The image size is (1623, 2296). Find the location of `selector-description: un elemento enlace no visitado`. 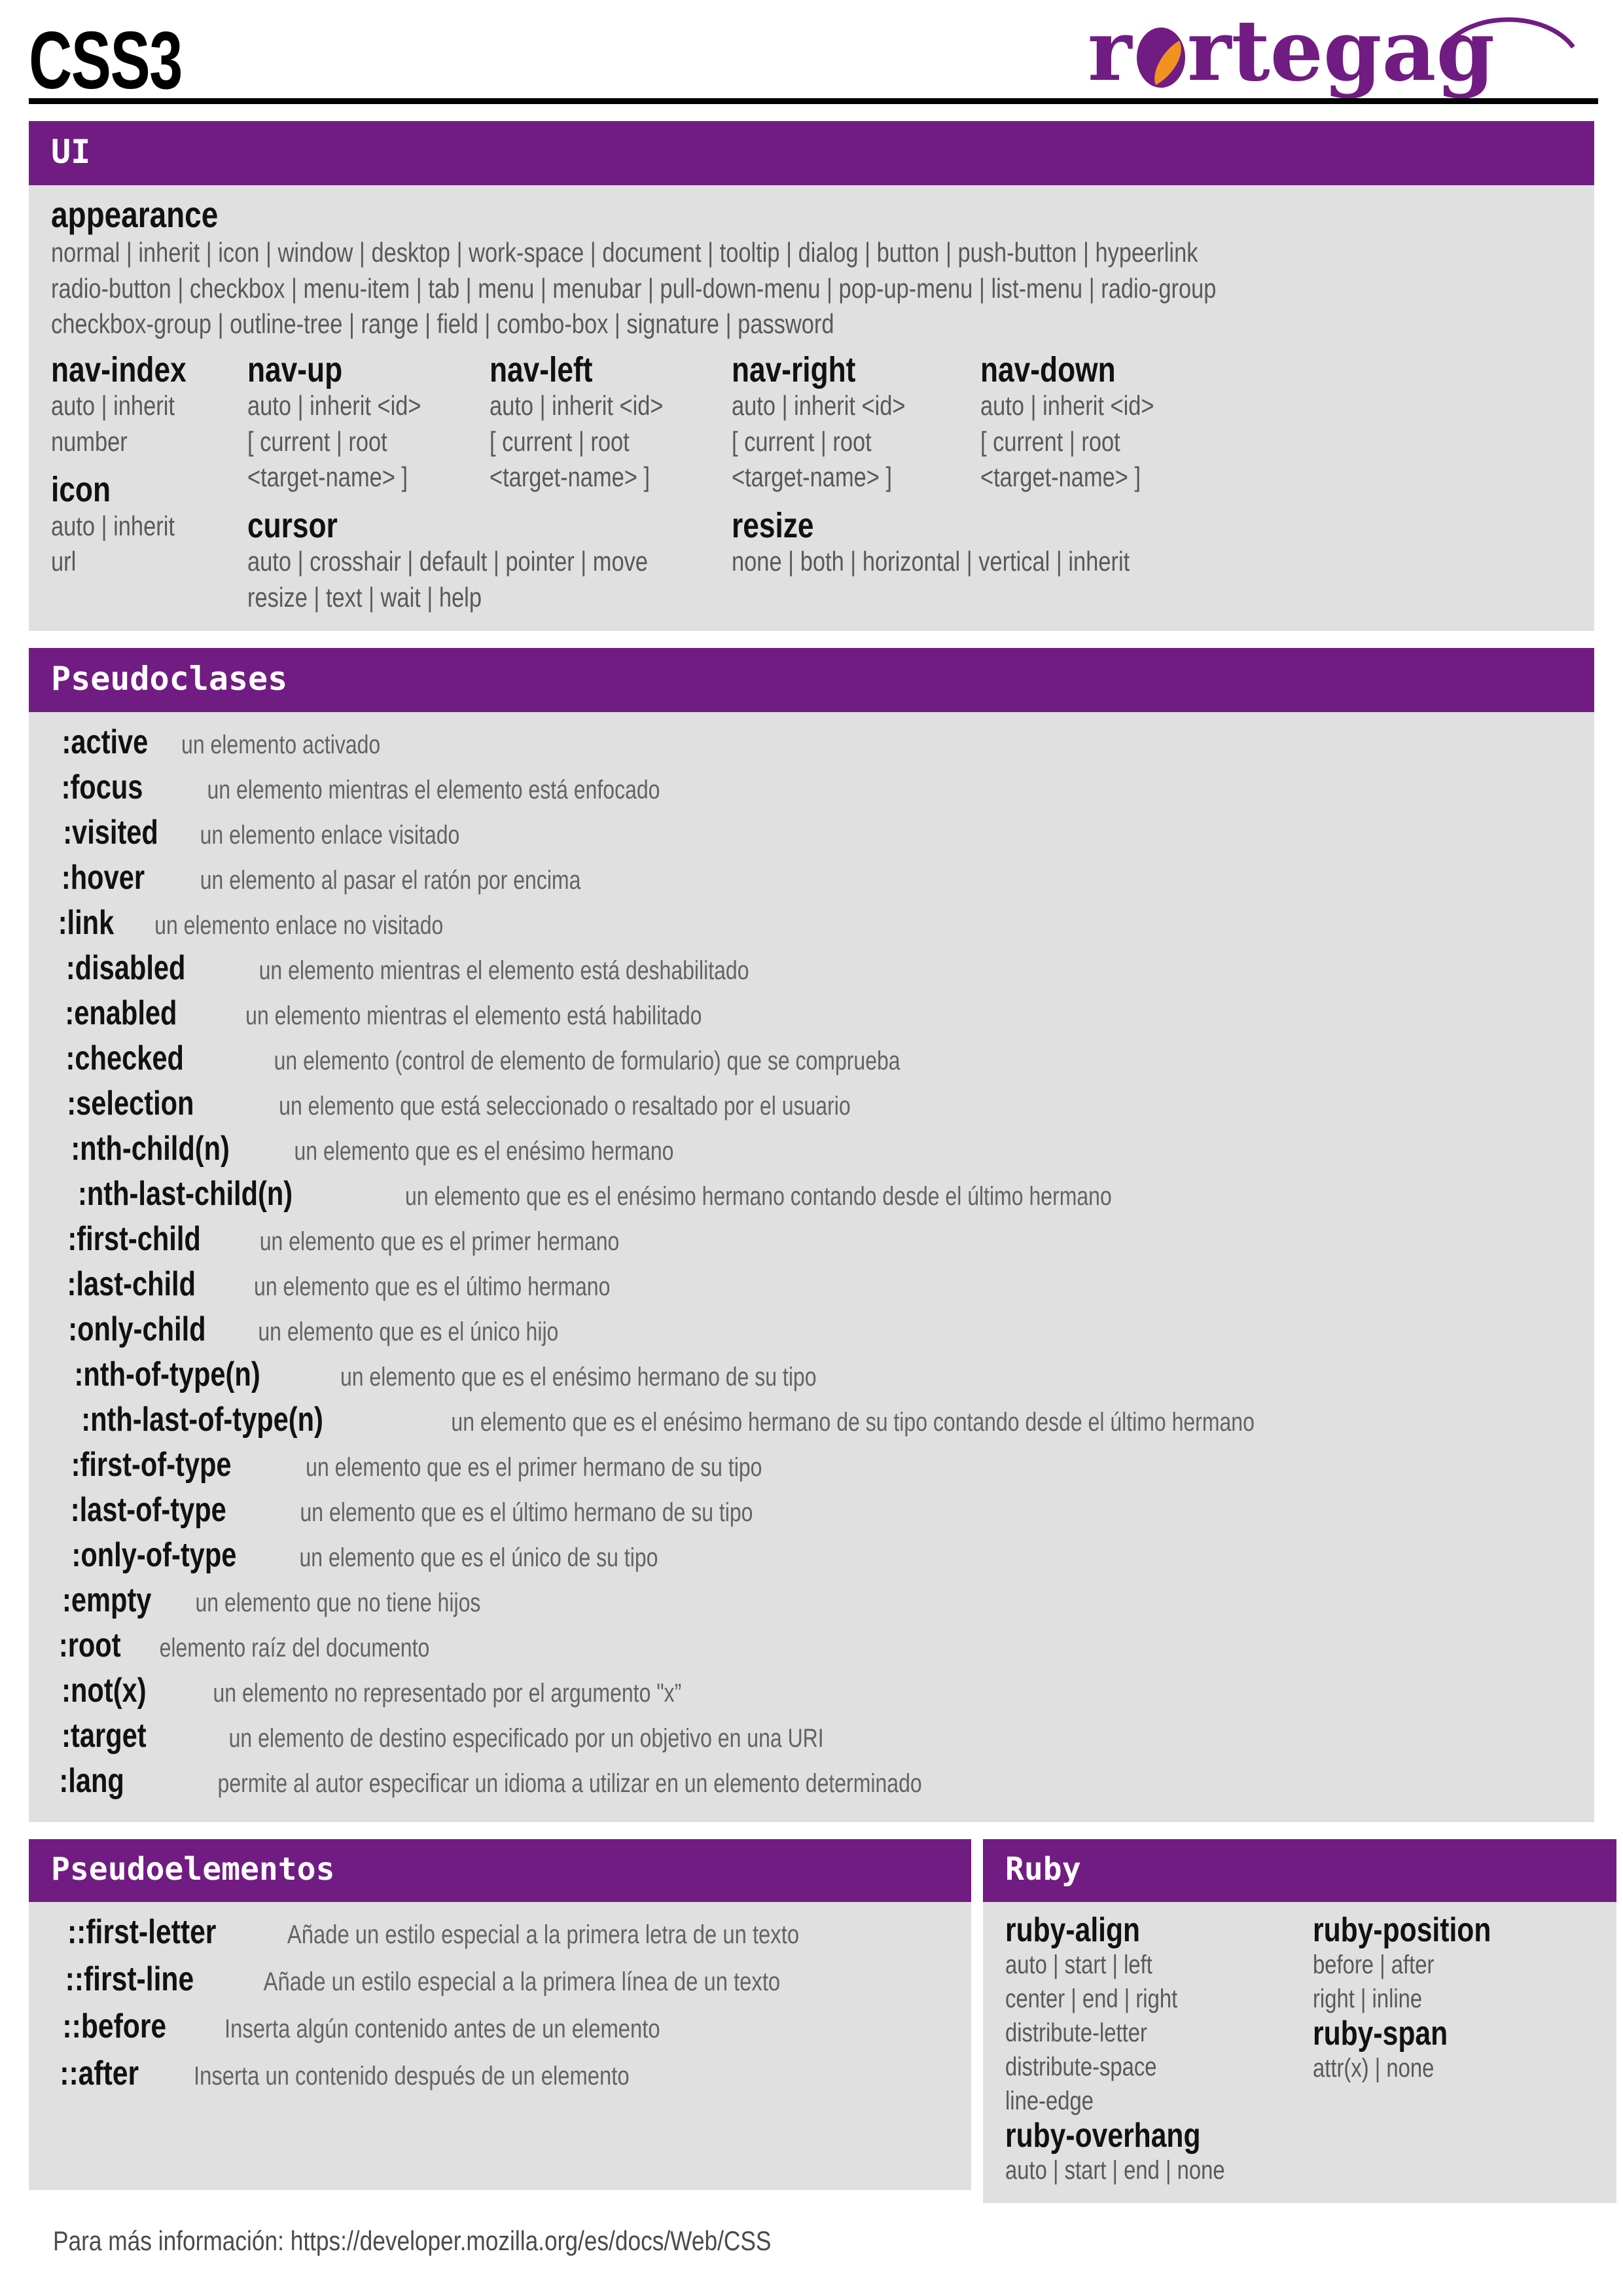

selector-description: un elemento enlace no visitado is located at coordinates (299, 926).